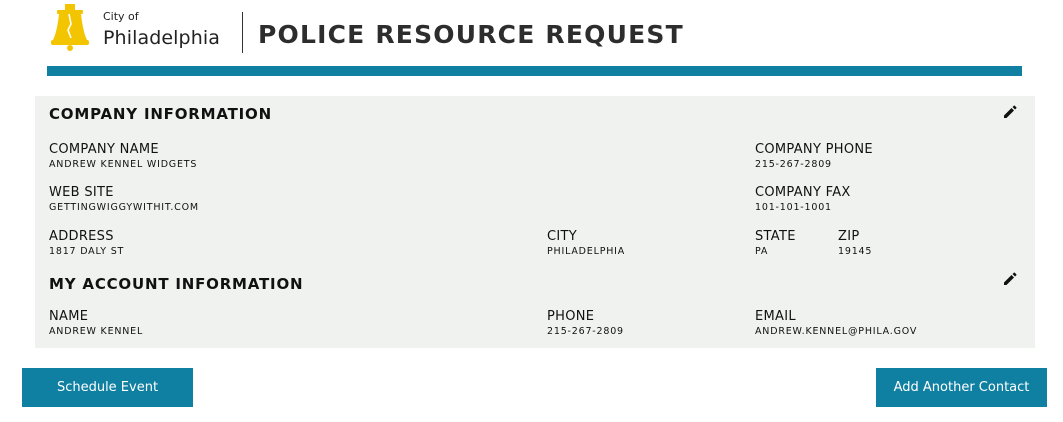 The image size is (1063, 422). What do you see at coordinates (123, 164) in the screenshot?
I see `company-name-value: ANDREW KENNEL WIDGETS` at bounding box center [123, 164].